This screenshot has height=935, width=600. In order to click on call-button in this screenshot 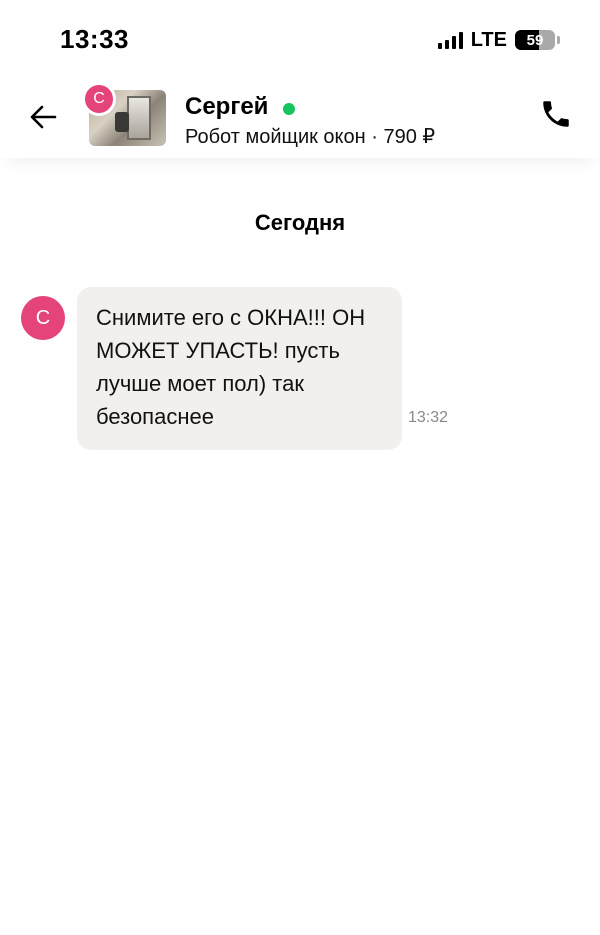, I will do `click(556, 114)`.